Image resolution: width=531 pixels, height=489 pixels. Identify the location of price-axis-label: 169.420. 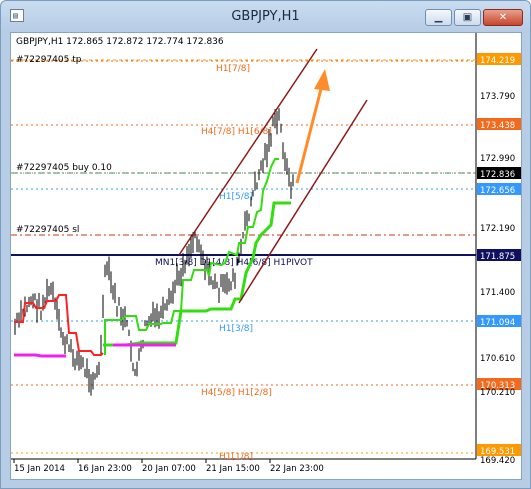
(497, 461).